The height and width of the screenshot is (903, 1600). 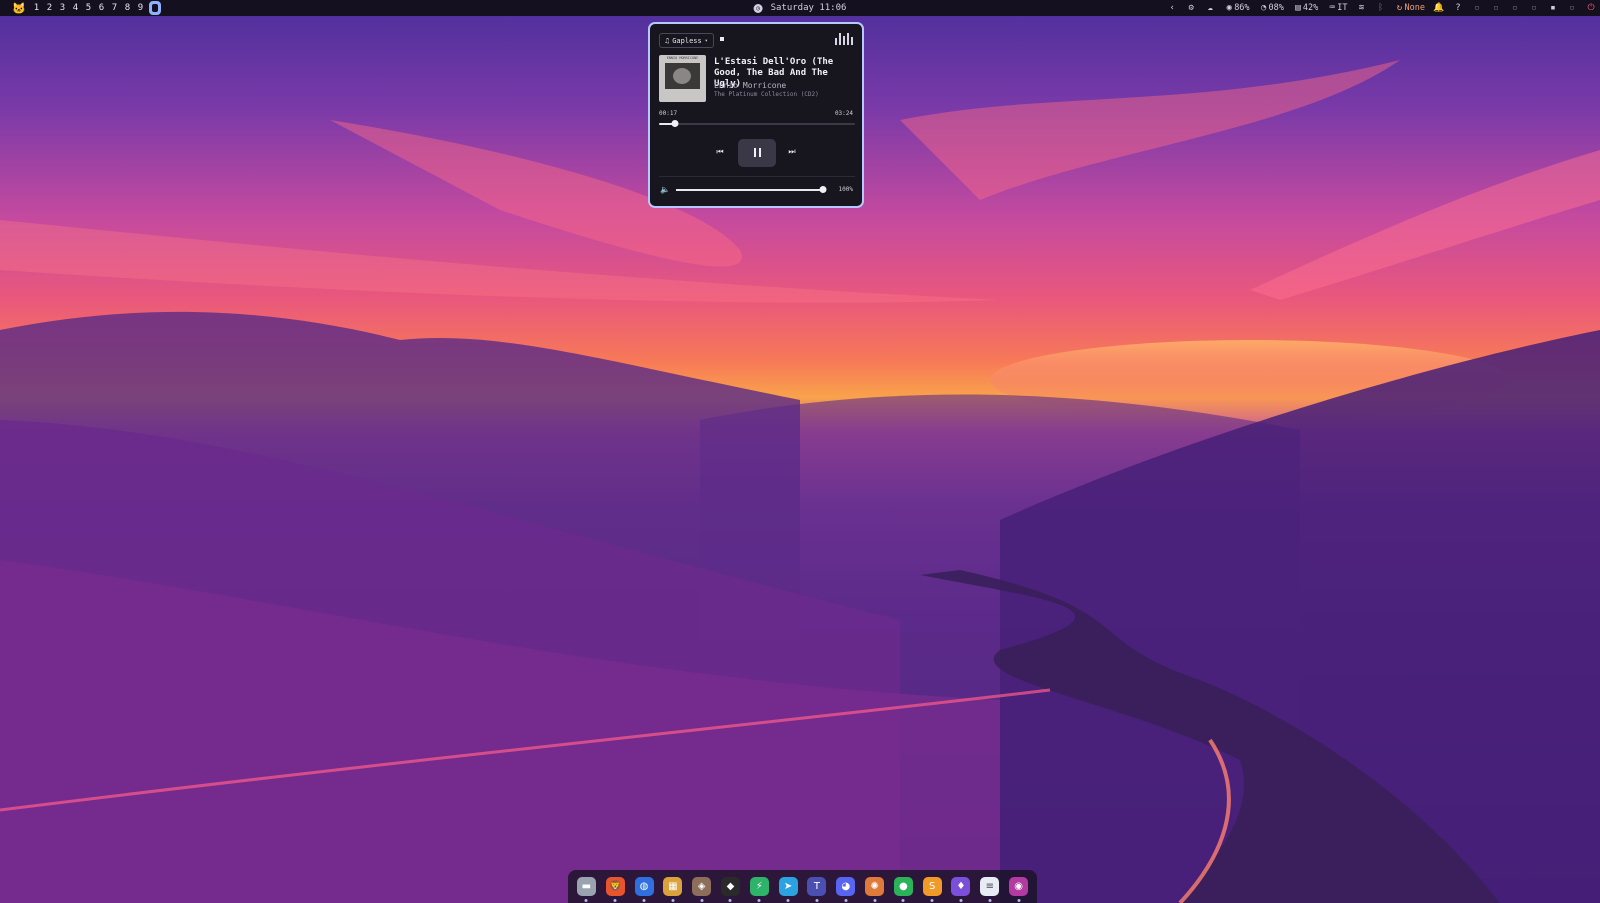 What do you see at coordinates (702, 889) in the screenshot?
I see `dock-app-games: ◈` at bounding box center [702, 889].